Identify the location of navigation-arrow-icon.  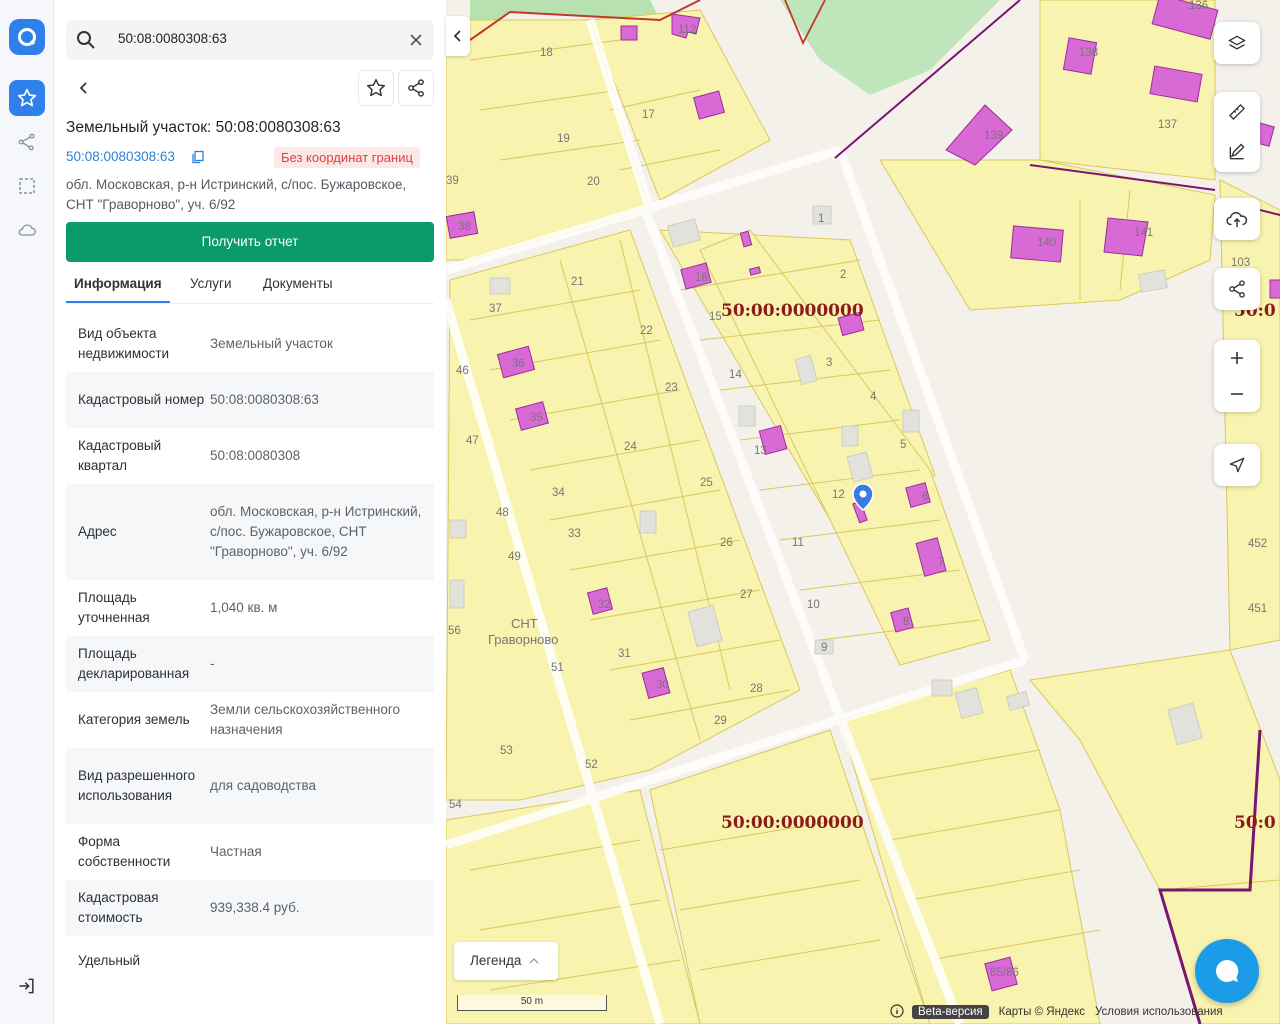
(1237, 465).